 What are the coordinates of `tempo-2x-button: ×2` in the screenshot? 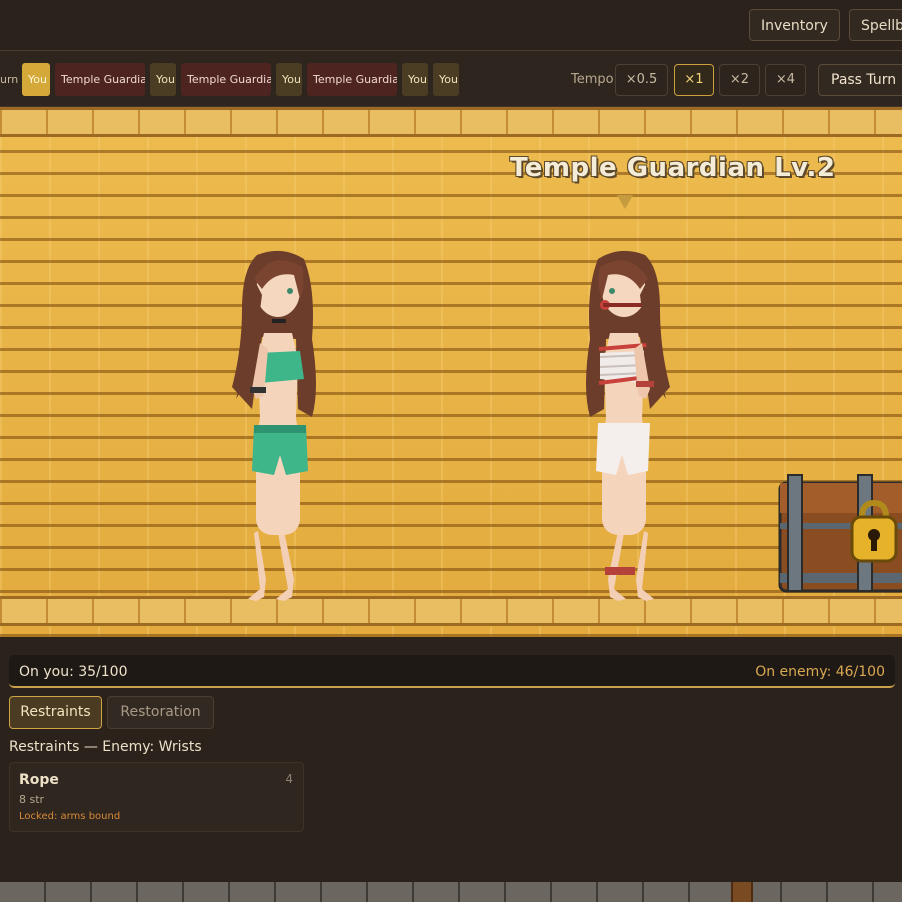 It's located at (739, 80).